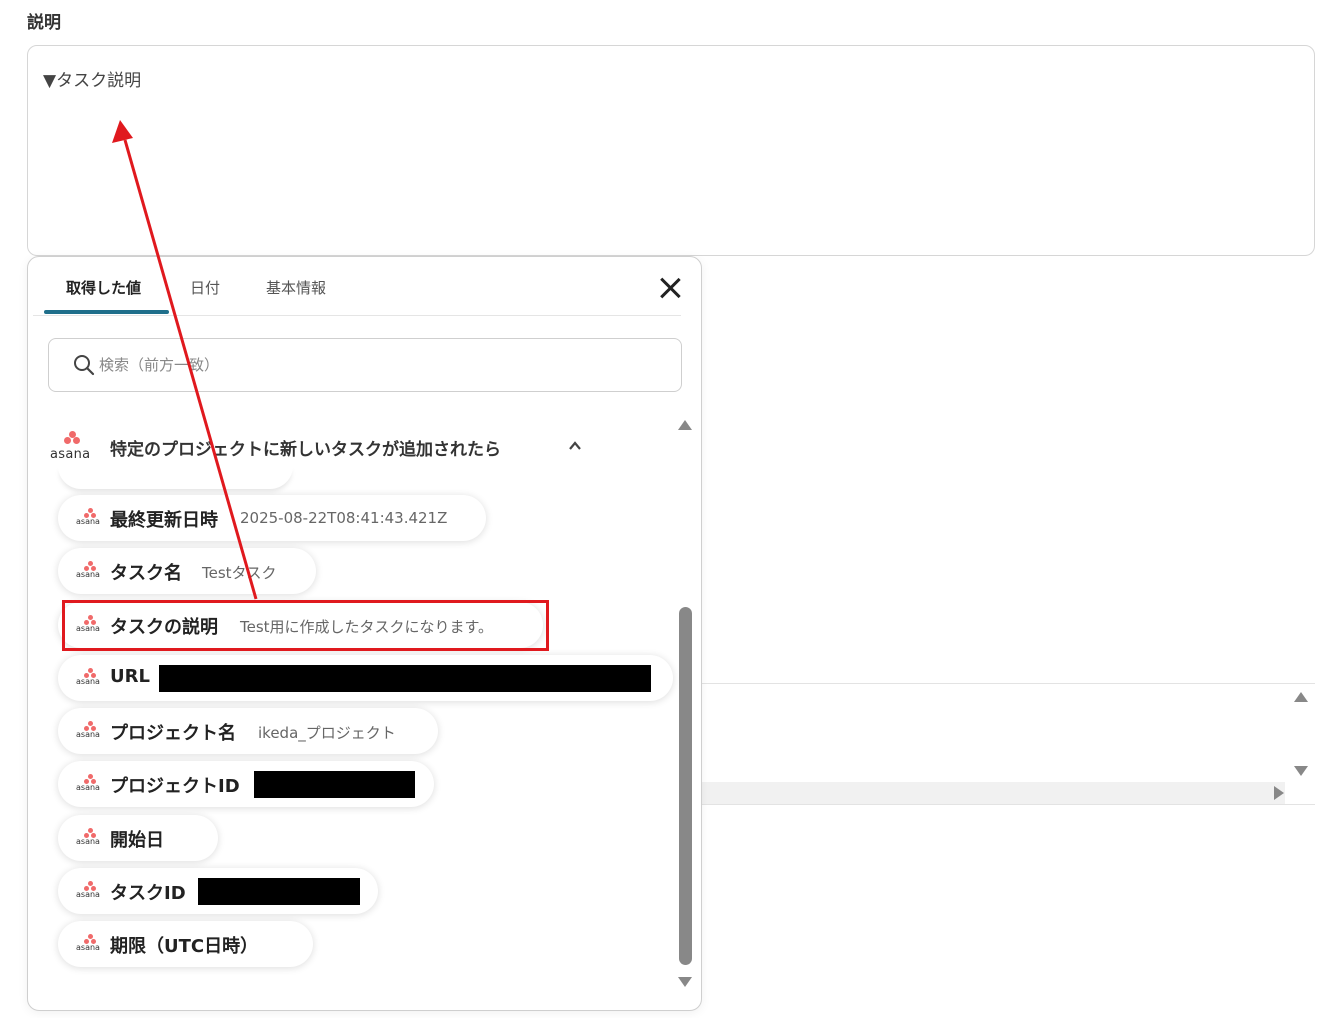  Describe the element at coordinates (148, 893) in the screenshot. I see `item-label: タスクID` at that location.